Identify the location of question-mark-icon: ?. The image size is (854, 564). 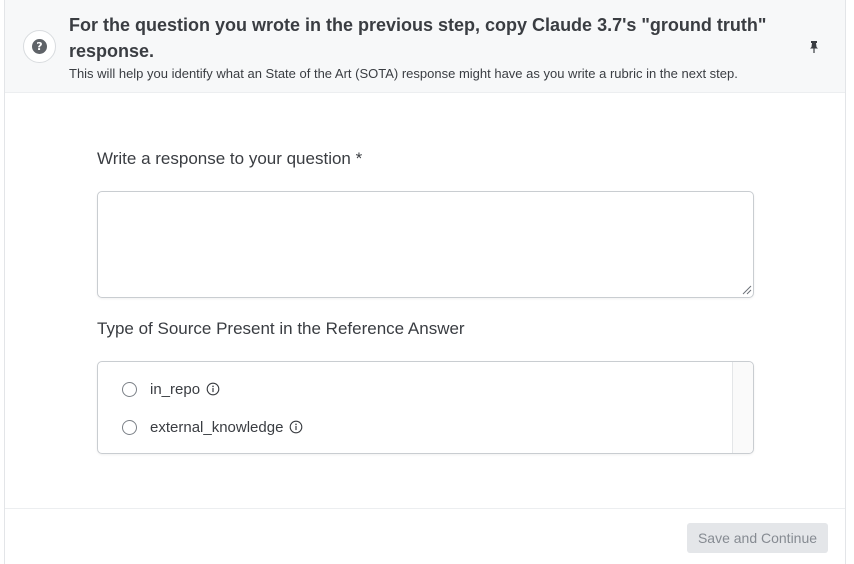
(39, 46).